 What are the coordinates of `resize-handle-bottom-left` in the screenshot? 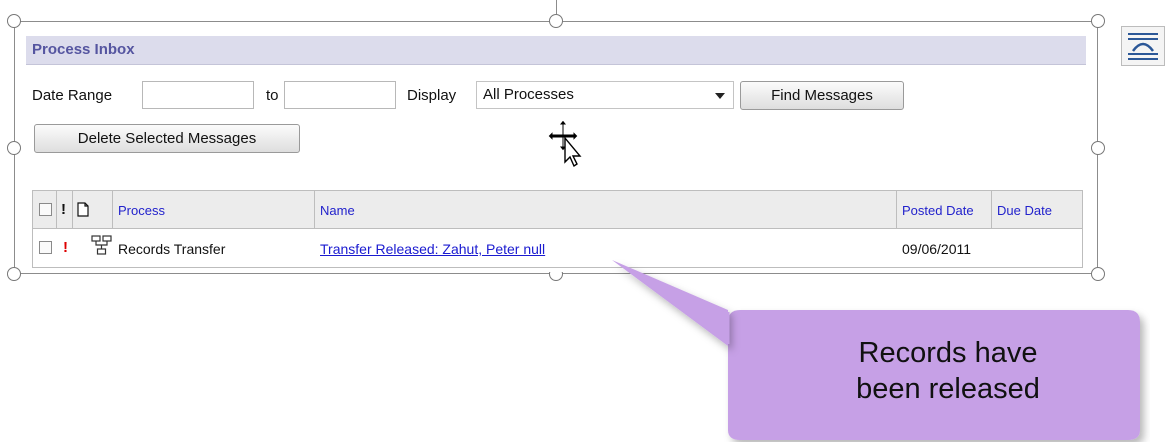 It's located at (14, 274).